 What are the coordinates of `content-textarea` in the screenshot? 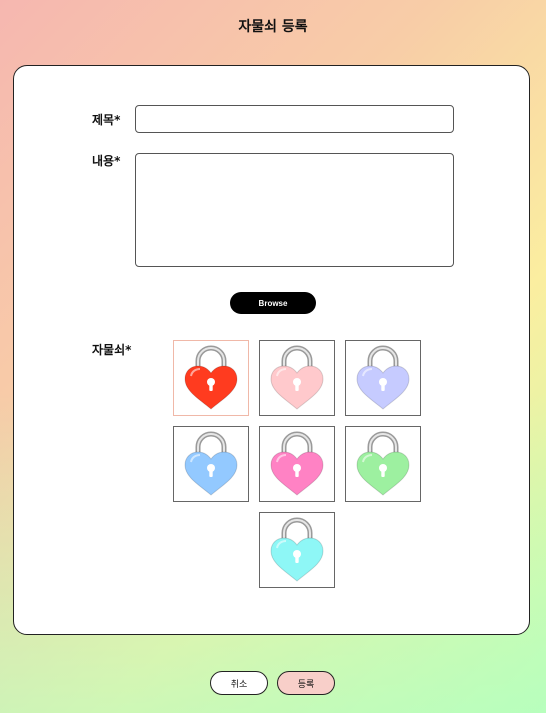 It's located at (294, 210).